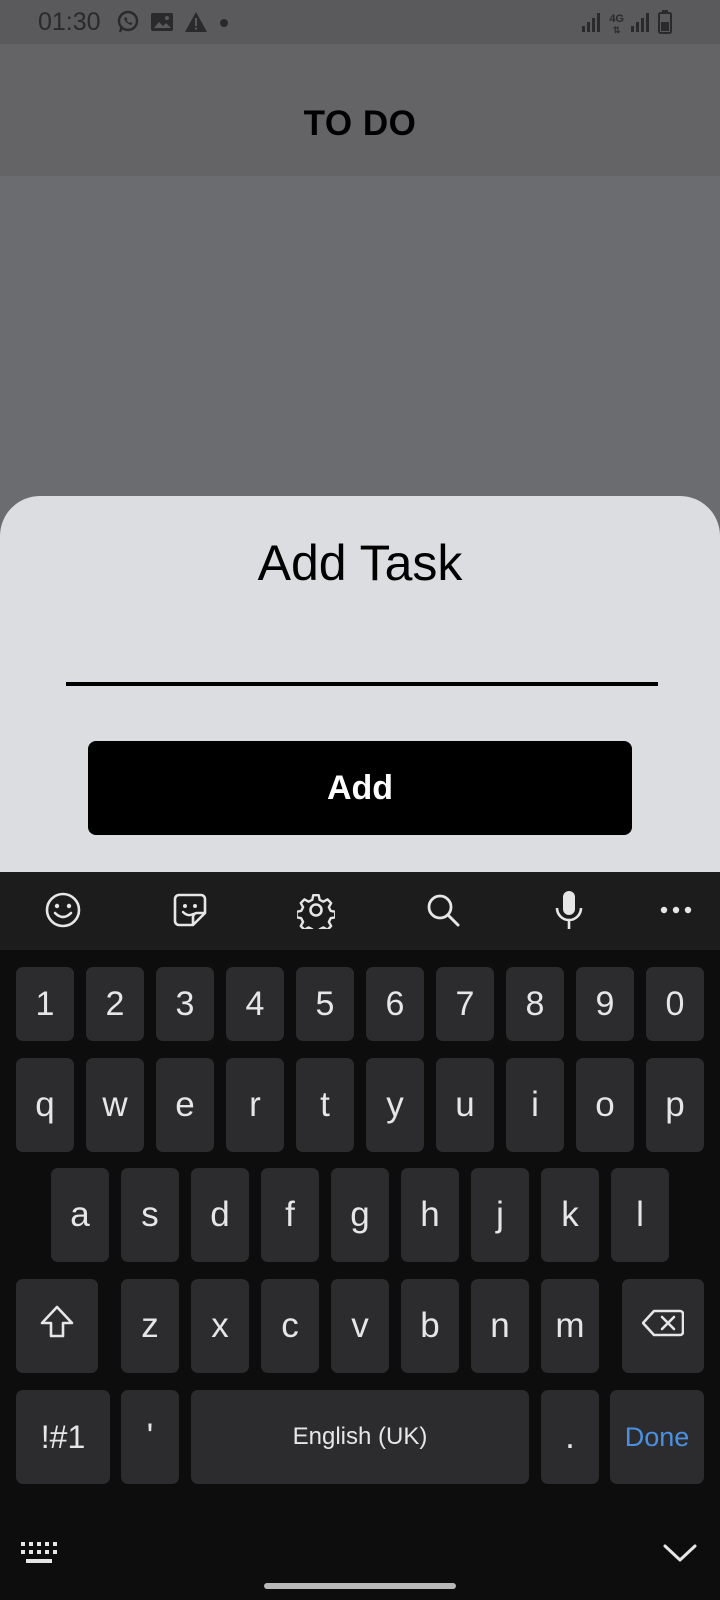 The width and height of the screenshot is (720, 1600). What do you see at coordinates (185, 1004) in the screenshot?
I see `key-3: 3` at bounding box center [185, 1004].